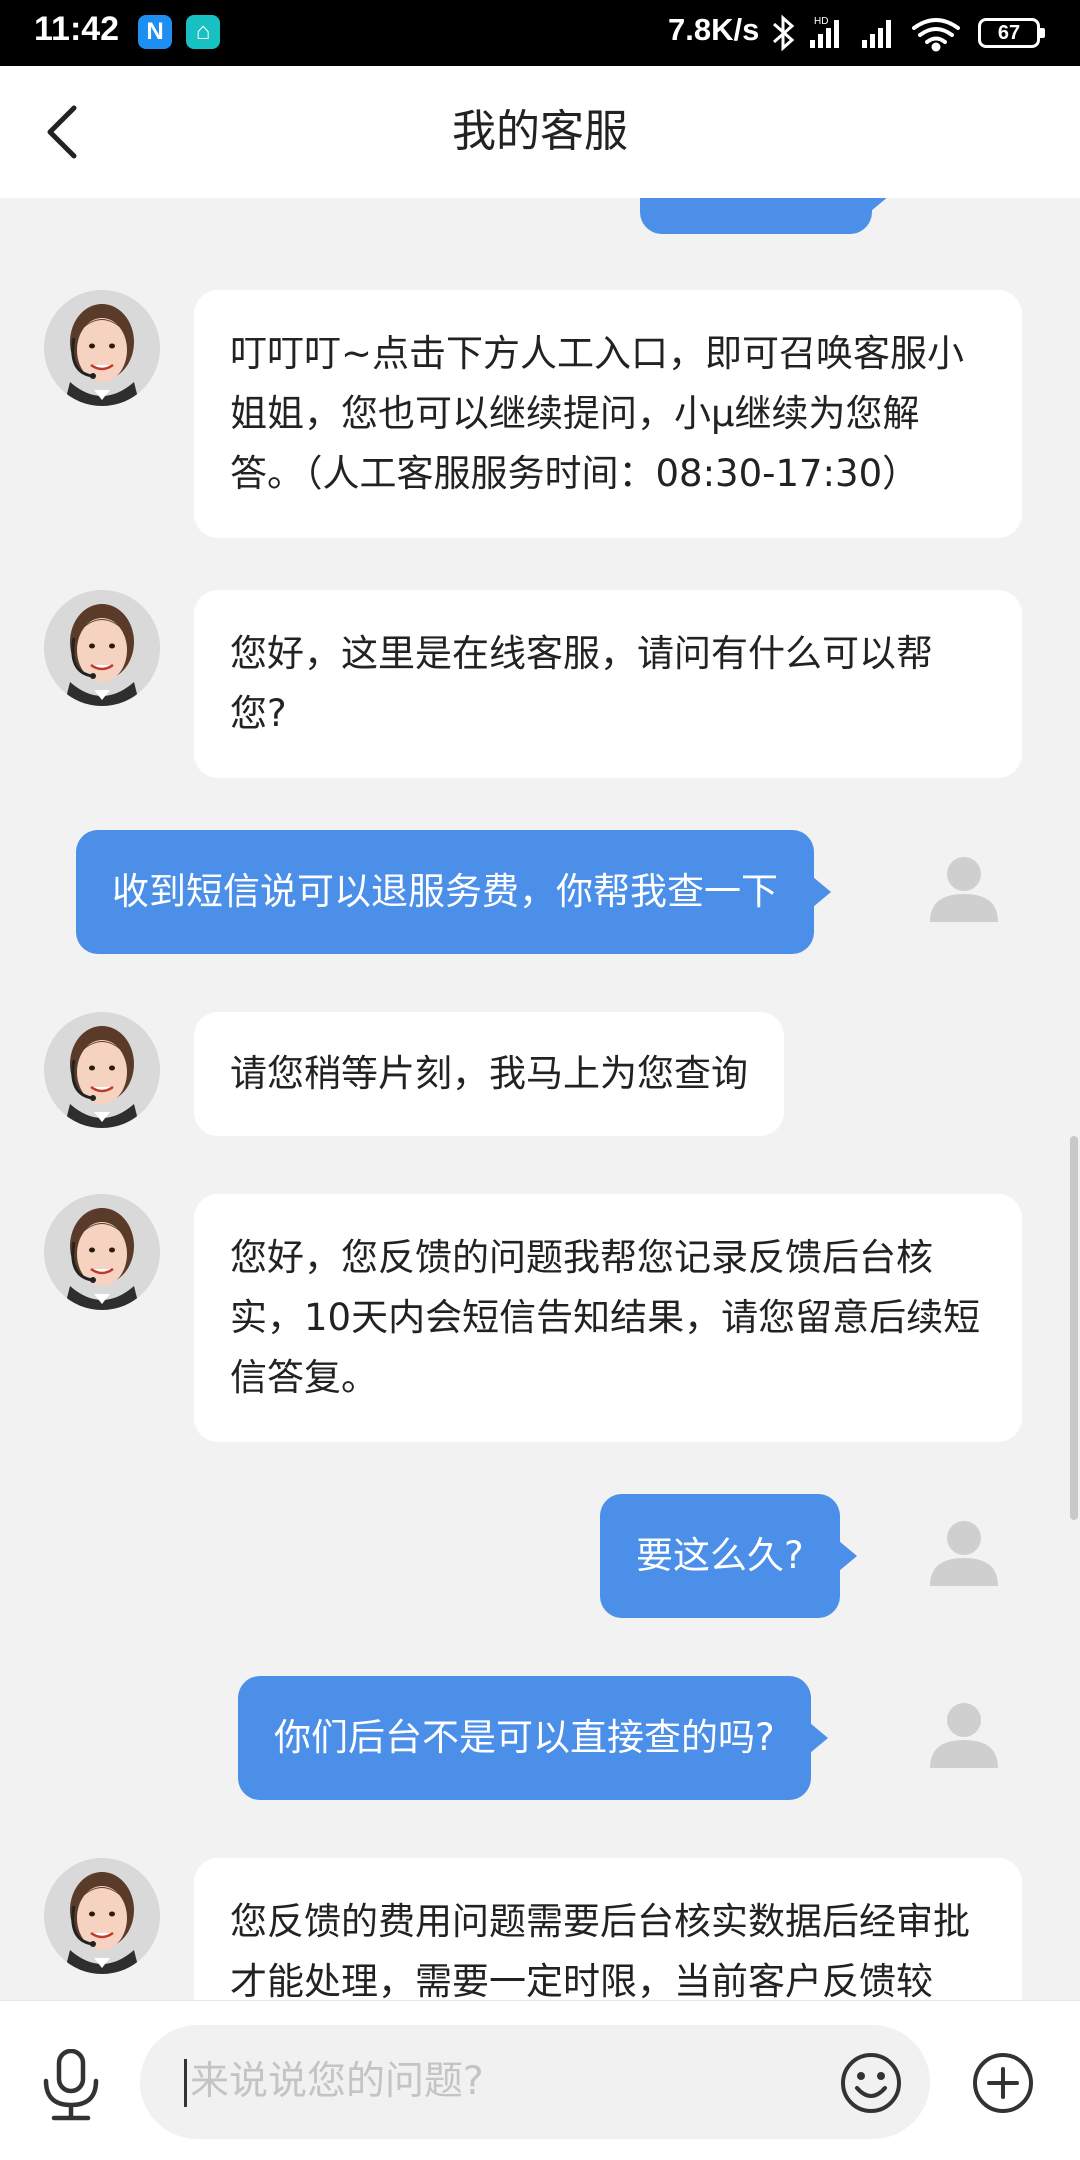 The height and width of the screenshot is (2160, 1080). What do you see at coordinates (453, 892) in the screenshot?
I see `message-bubble-user: 收到短信说可以退服务费，你帮我查一下` at bounding box center [453, 892].